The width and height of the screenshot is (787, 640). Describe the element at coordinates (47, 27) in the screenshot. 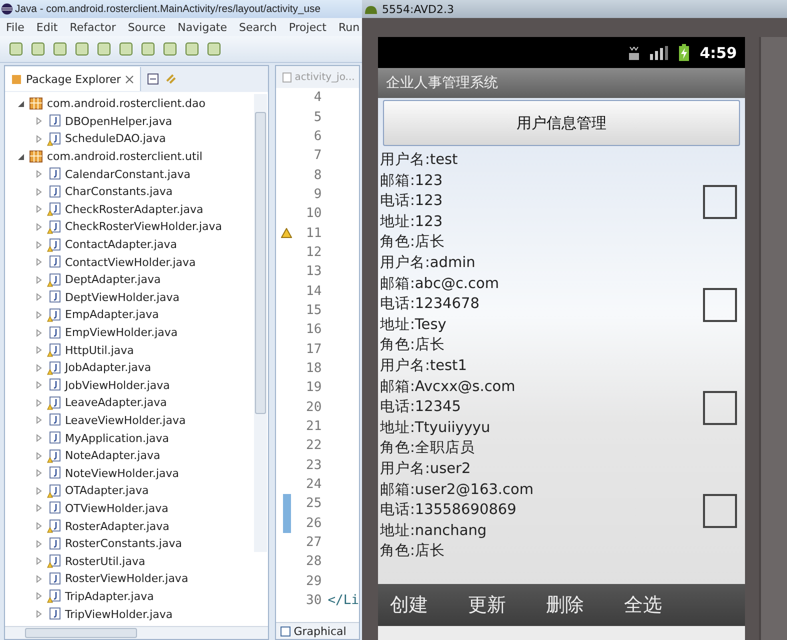

I see `menu-item: Edit` at that location.